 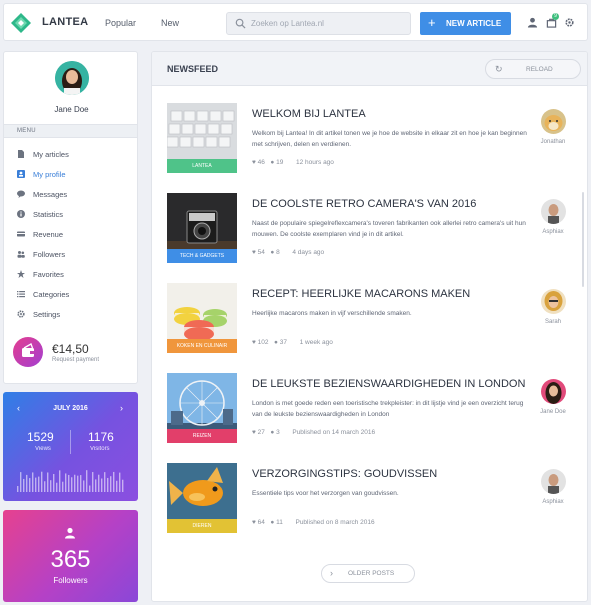 I want to click on reload-button: ↻ RELOAD, so click(x=533, y=69).